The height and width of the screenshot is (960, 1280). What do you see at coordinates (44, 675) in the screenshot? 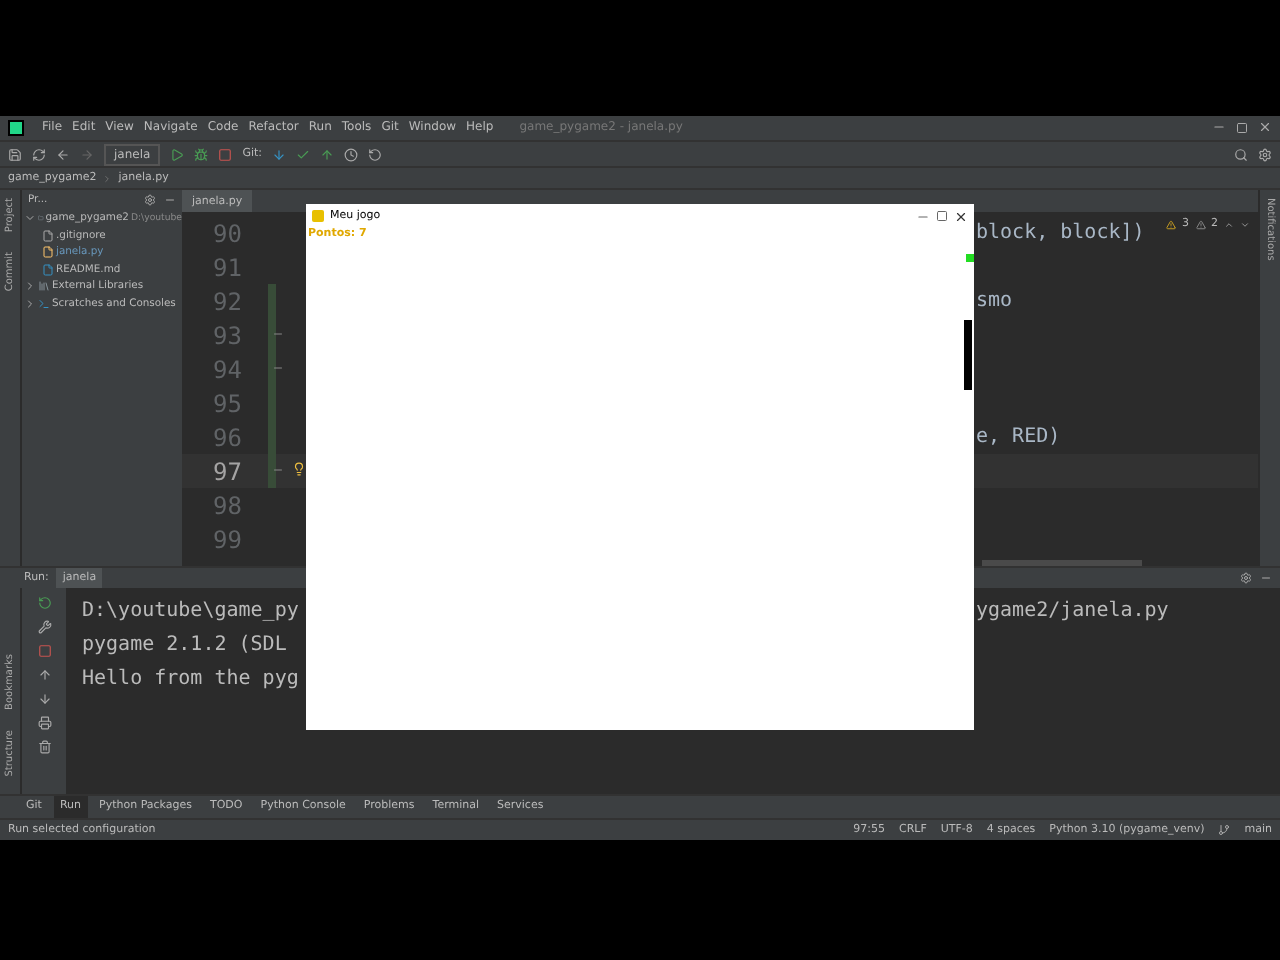
I see `up-icon` at bounding box center [44, 675].